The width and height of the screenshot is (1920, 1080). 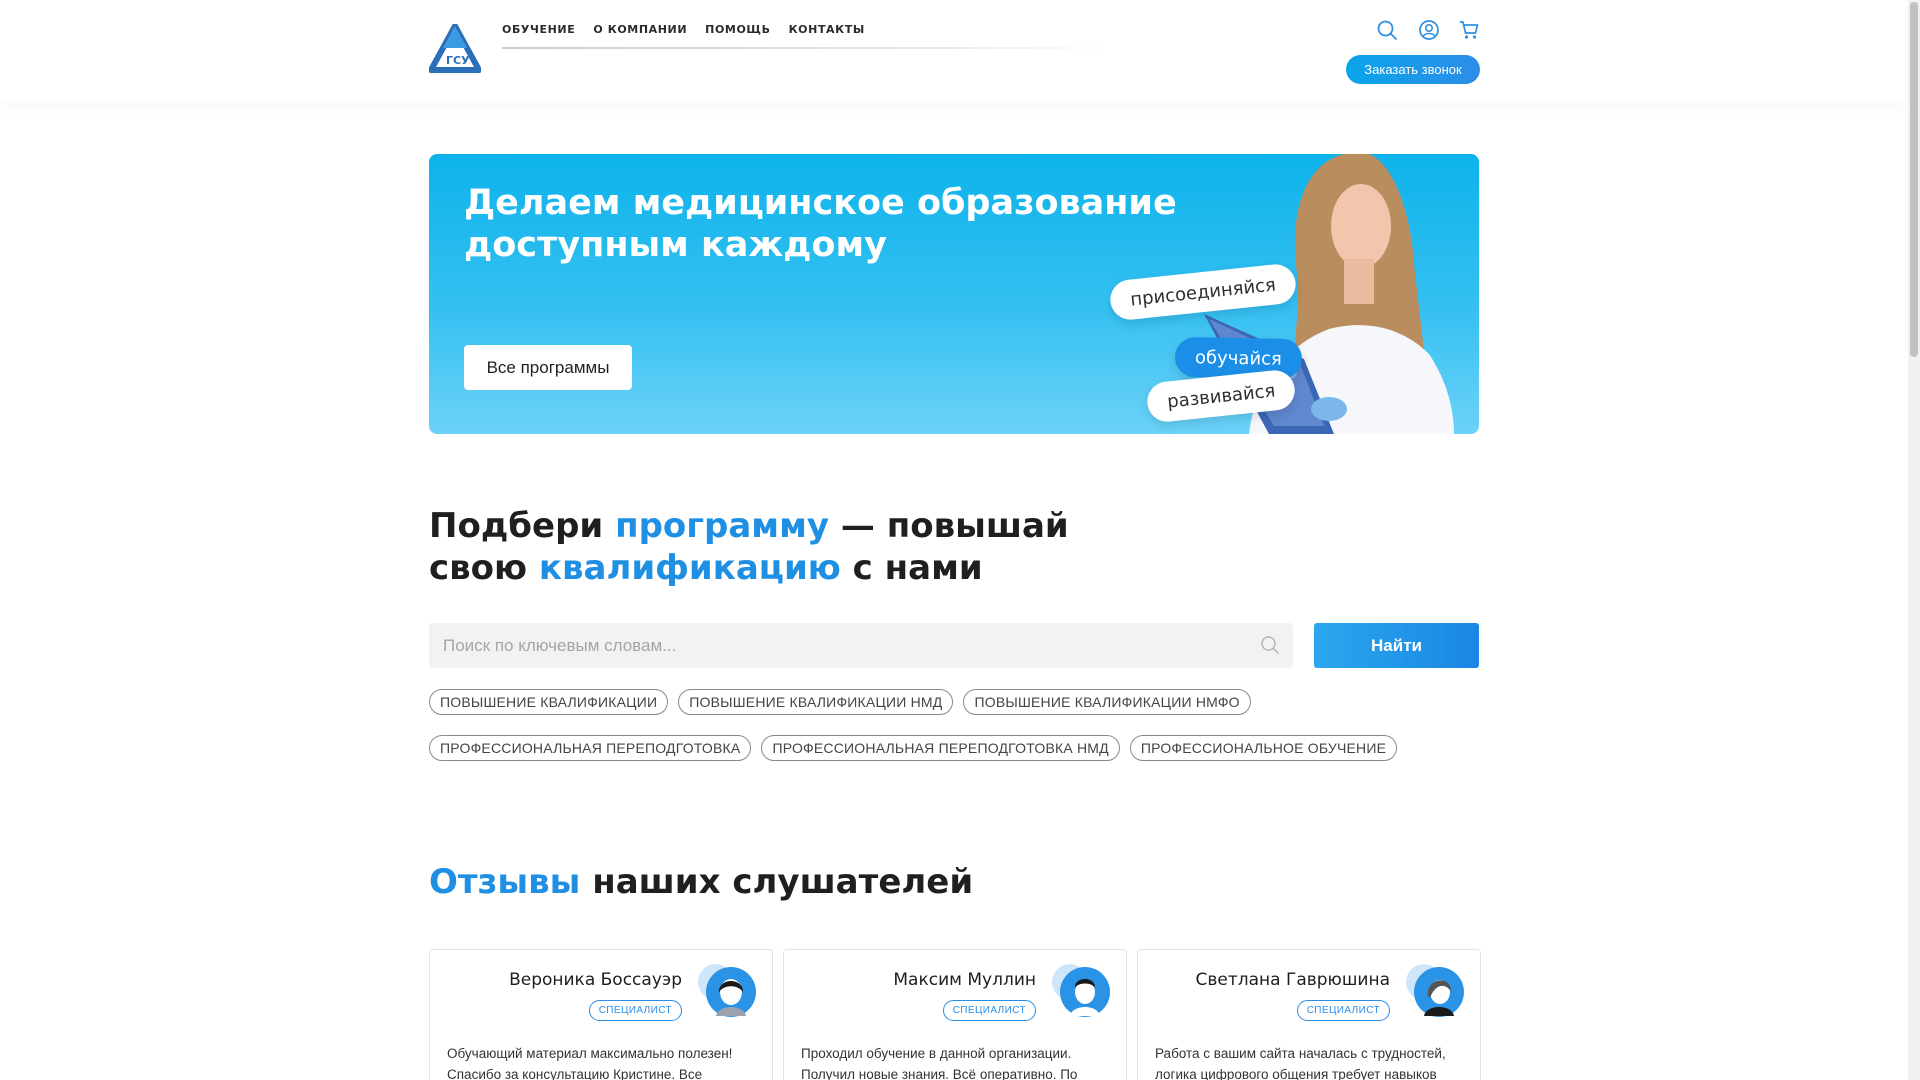 What do you see at coordinates (940, 748) in the screenshot?
I see `tag-retraining-nmd: ПРОФЕССИОНАЛЬНАЯ ПЕРЕПОДГОТОВКА НМД` at bounding box center [940, 748].